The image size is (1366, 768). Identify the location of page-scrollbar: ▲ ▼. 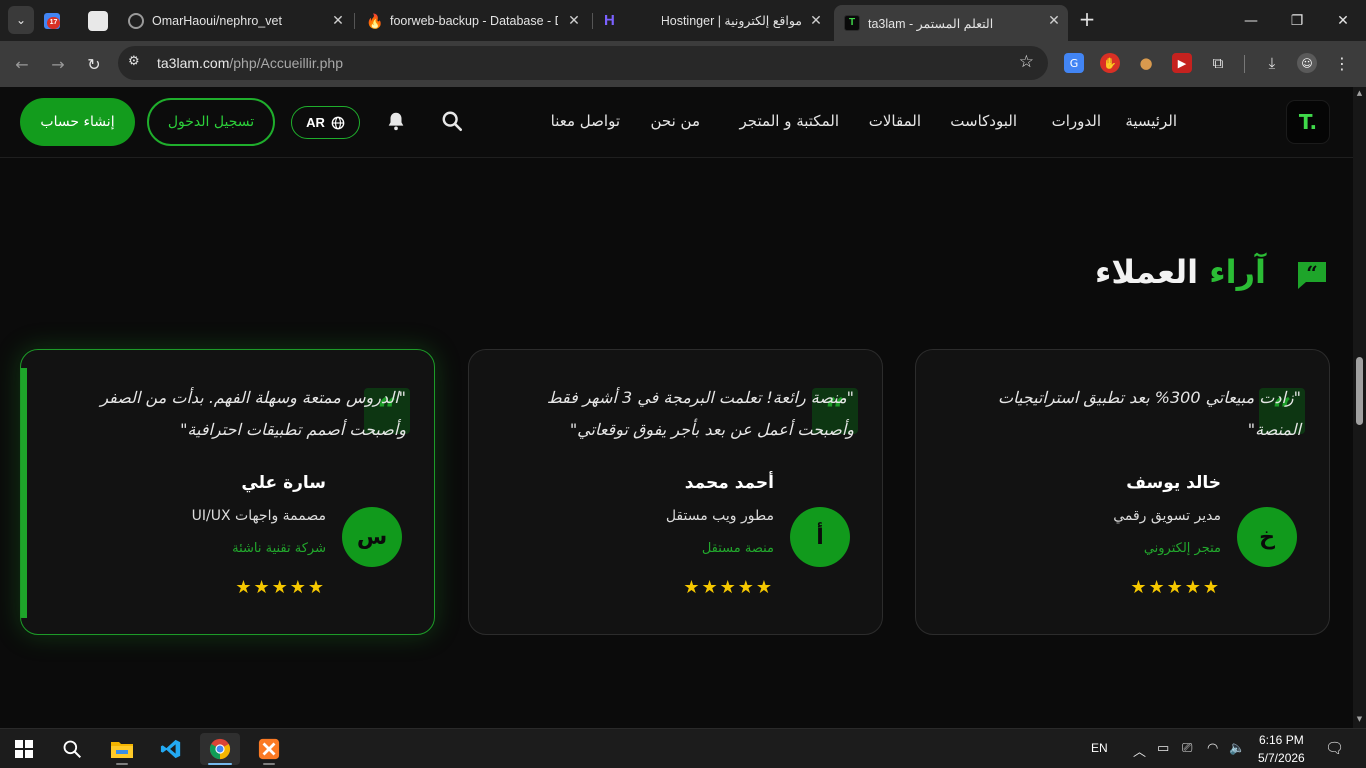
(1359, 407).